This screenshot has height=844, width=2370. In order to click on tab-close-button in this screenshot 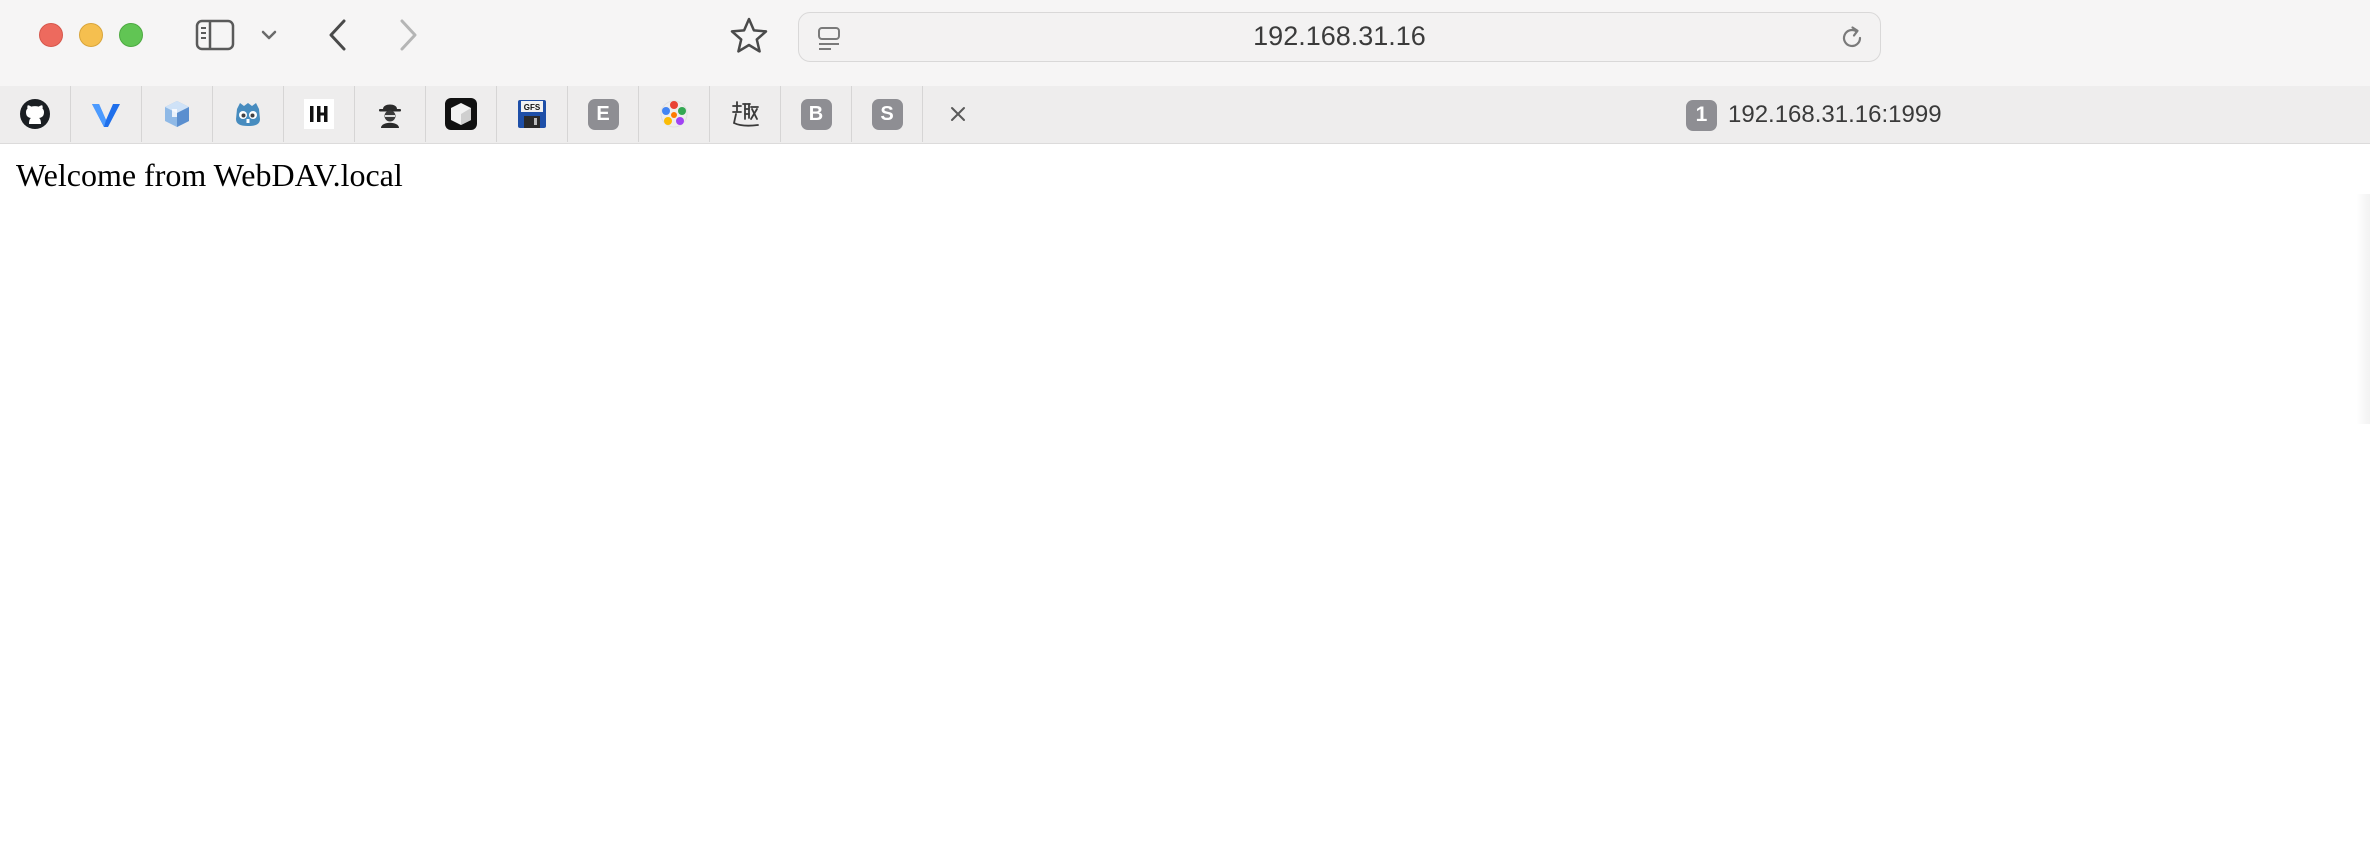, I will do `click(958, 114)`.